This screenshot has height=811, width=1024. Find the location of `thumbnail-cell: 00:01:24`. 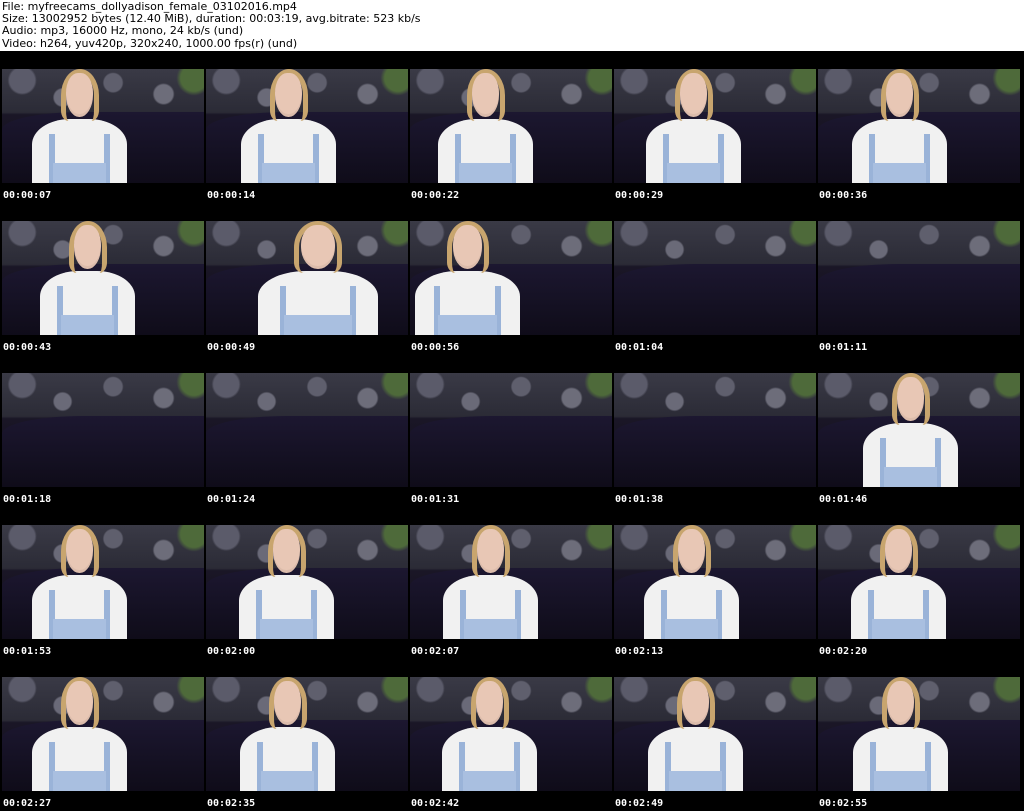

thumbnail-cell: 00:01:24 is located at coordinates (306, 431).